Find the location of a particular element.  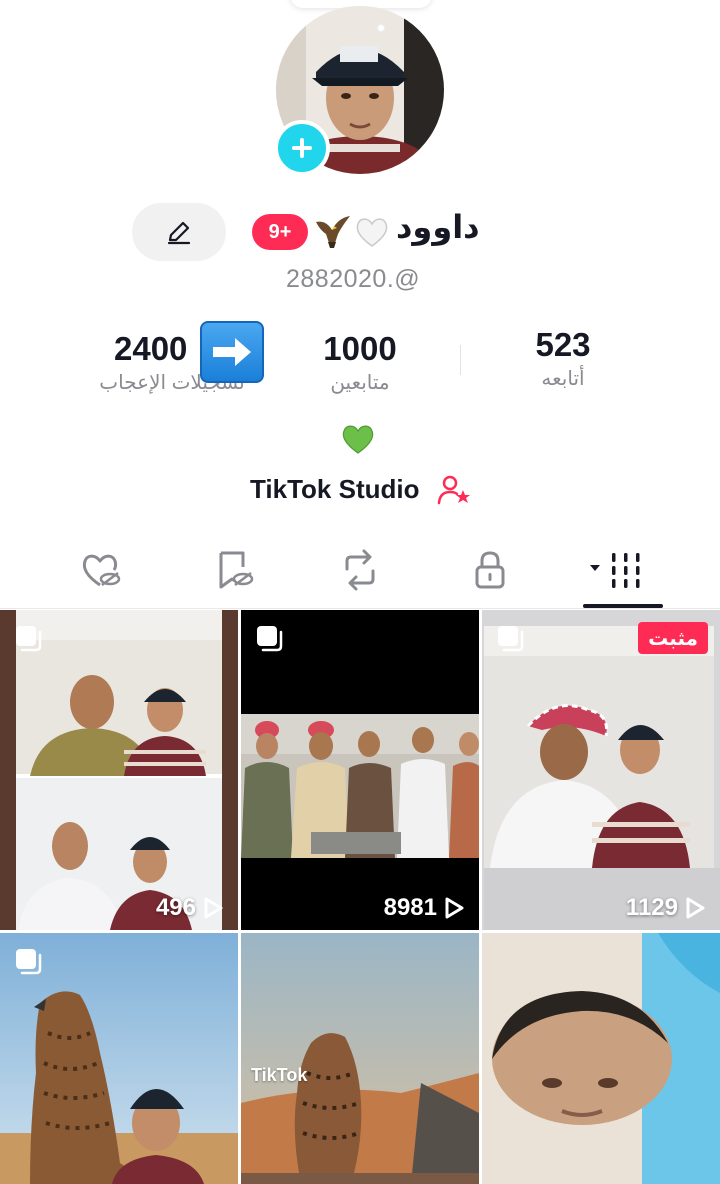

pencil-icon is located at coordinates (179, 233).